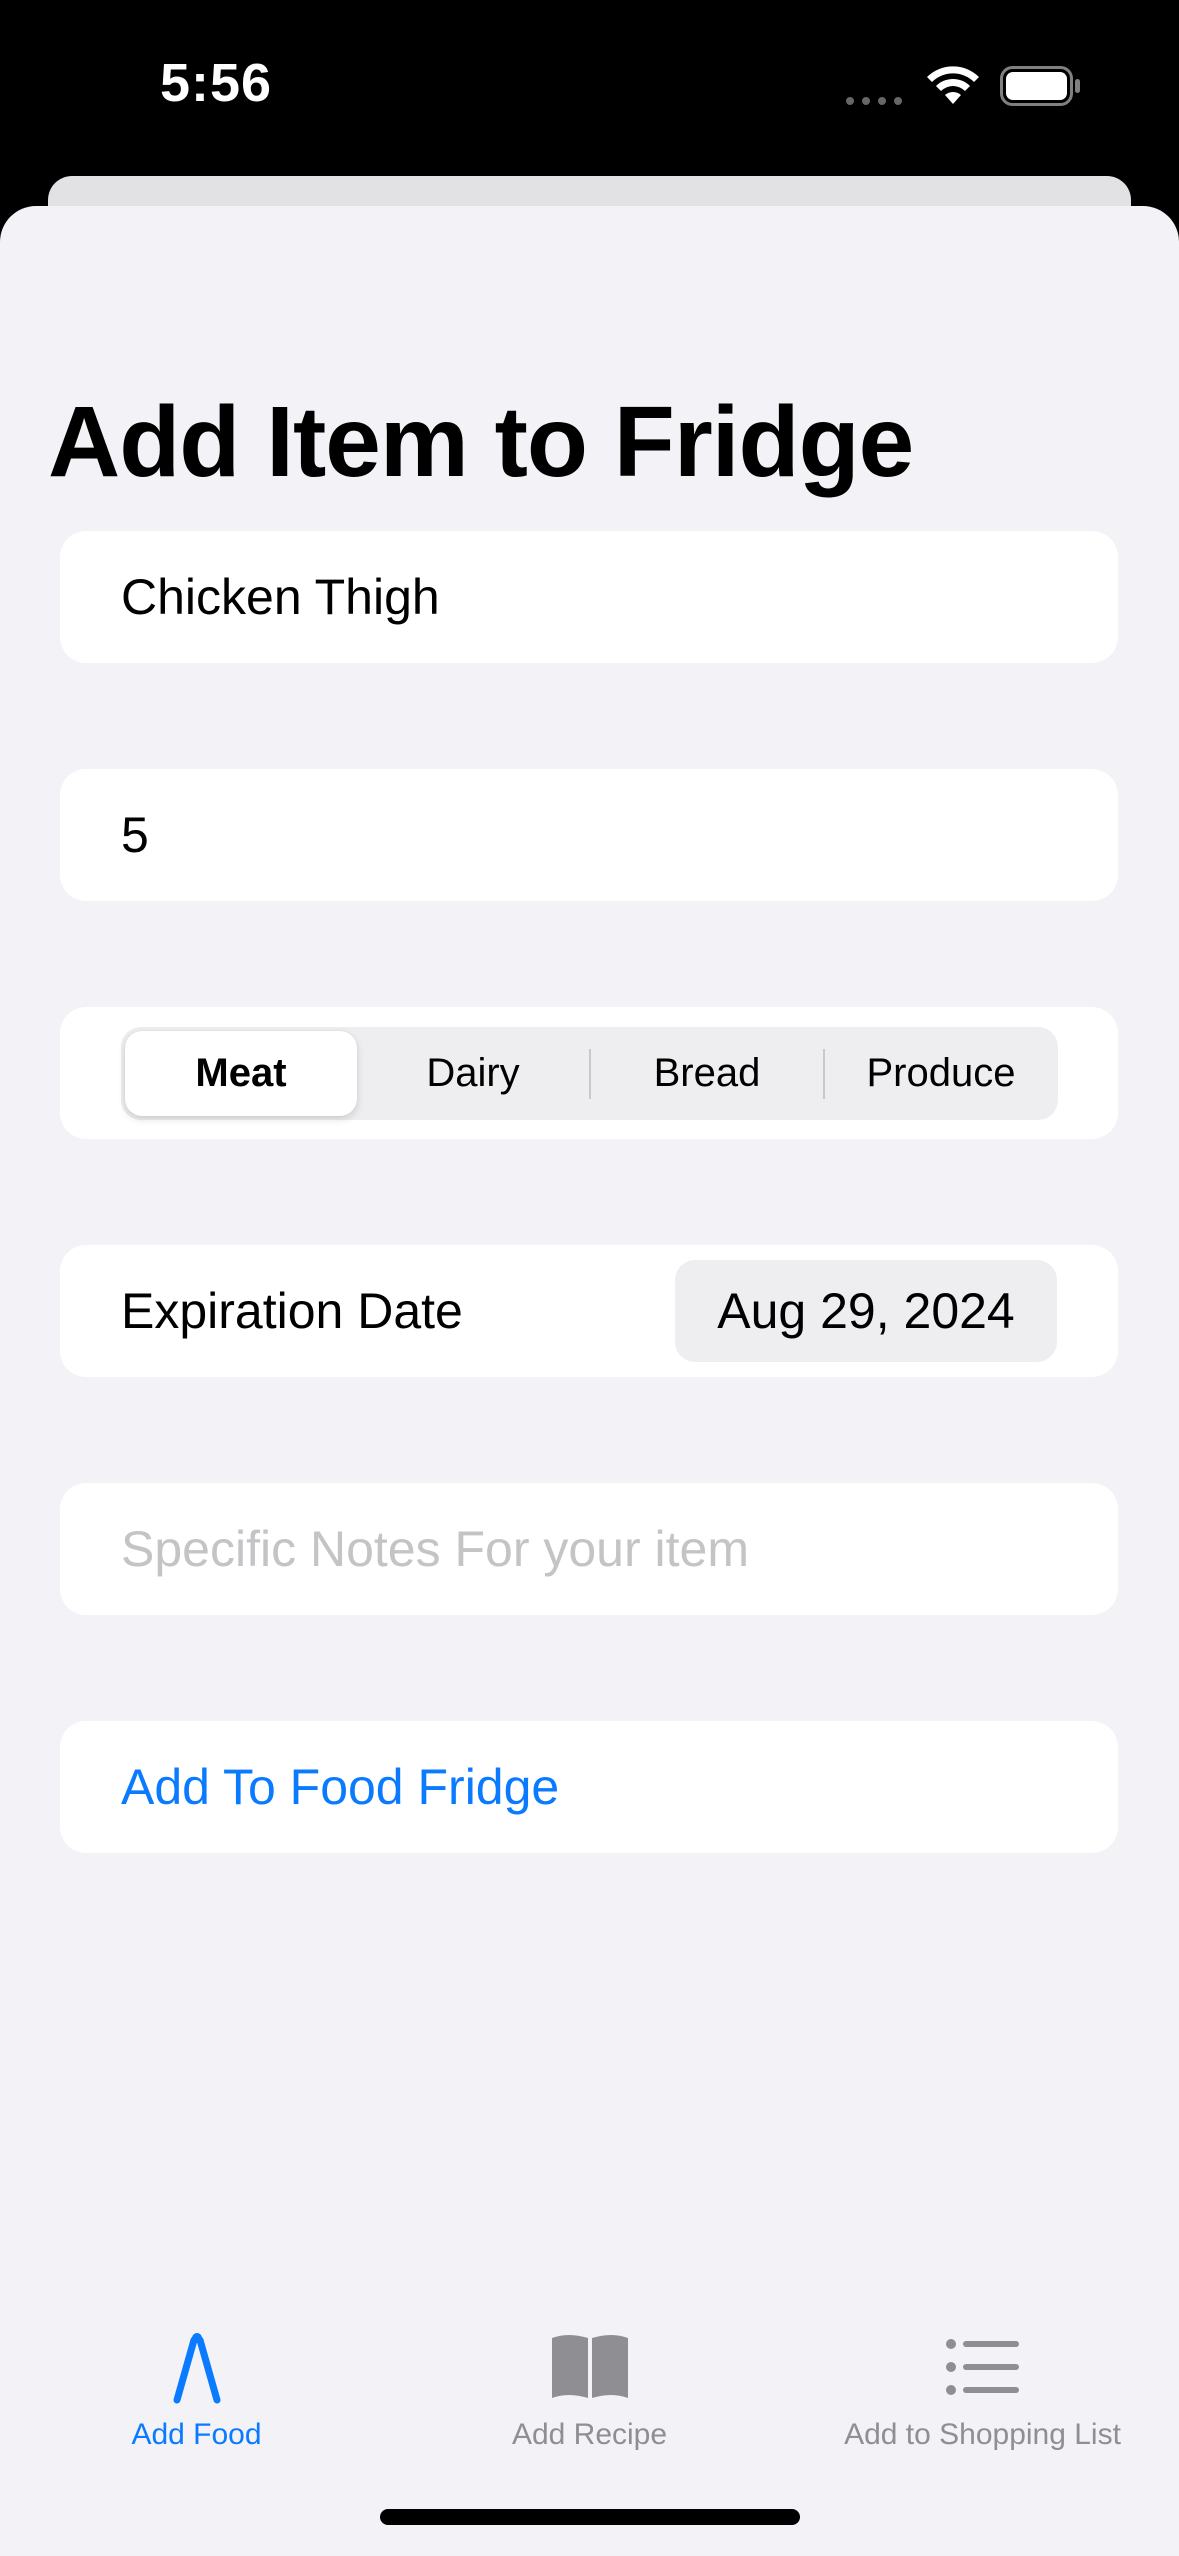 This screenshot has width=1179, height=2556. I want to click on quantity-value: 5, so click(135, 835).